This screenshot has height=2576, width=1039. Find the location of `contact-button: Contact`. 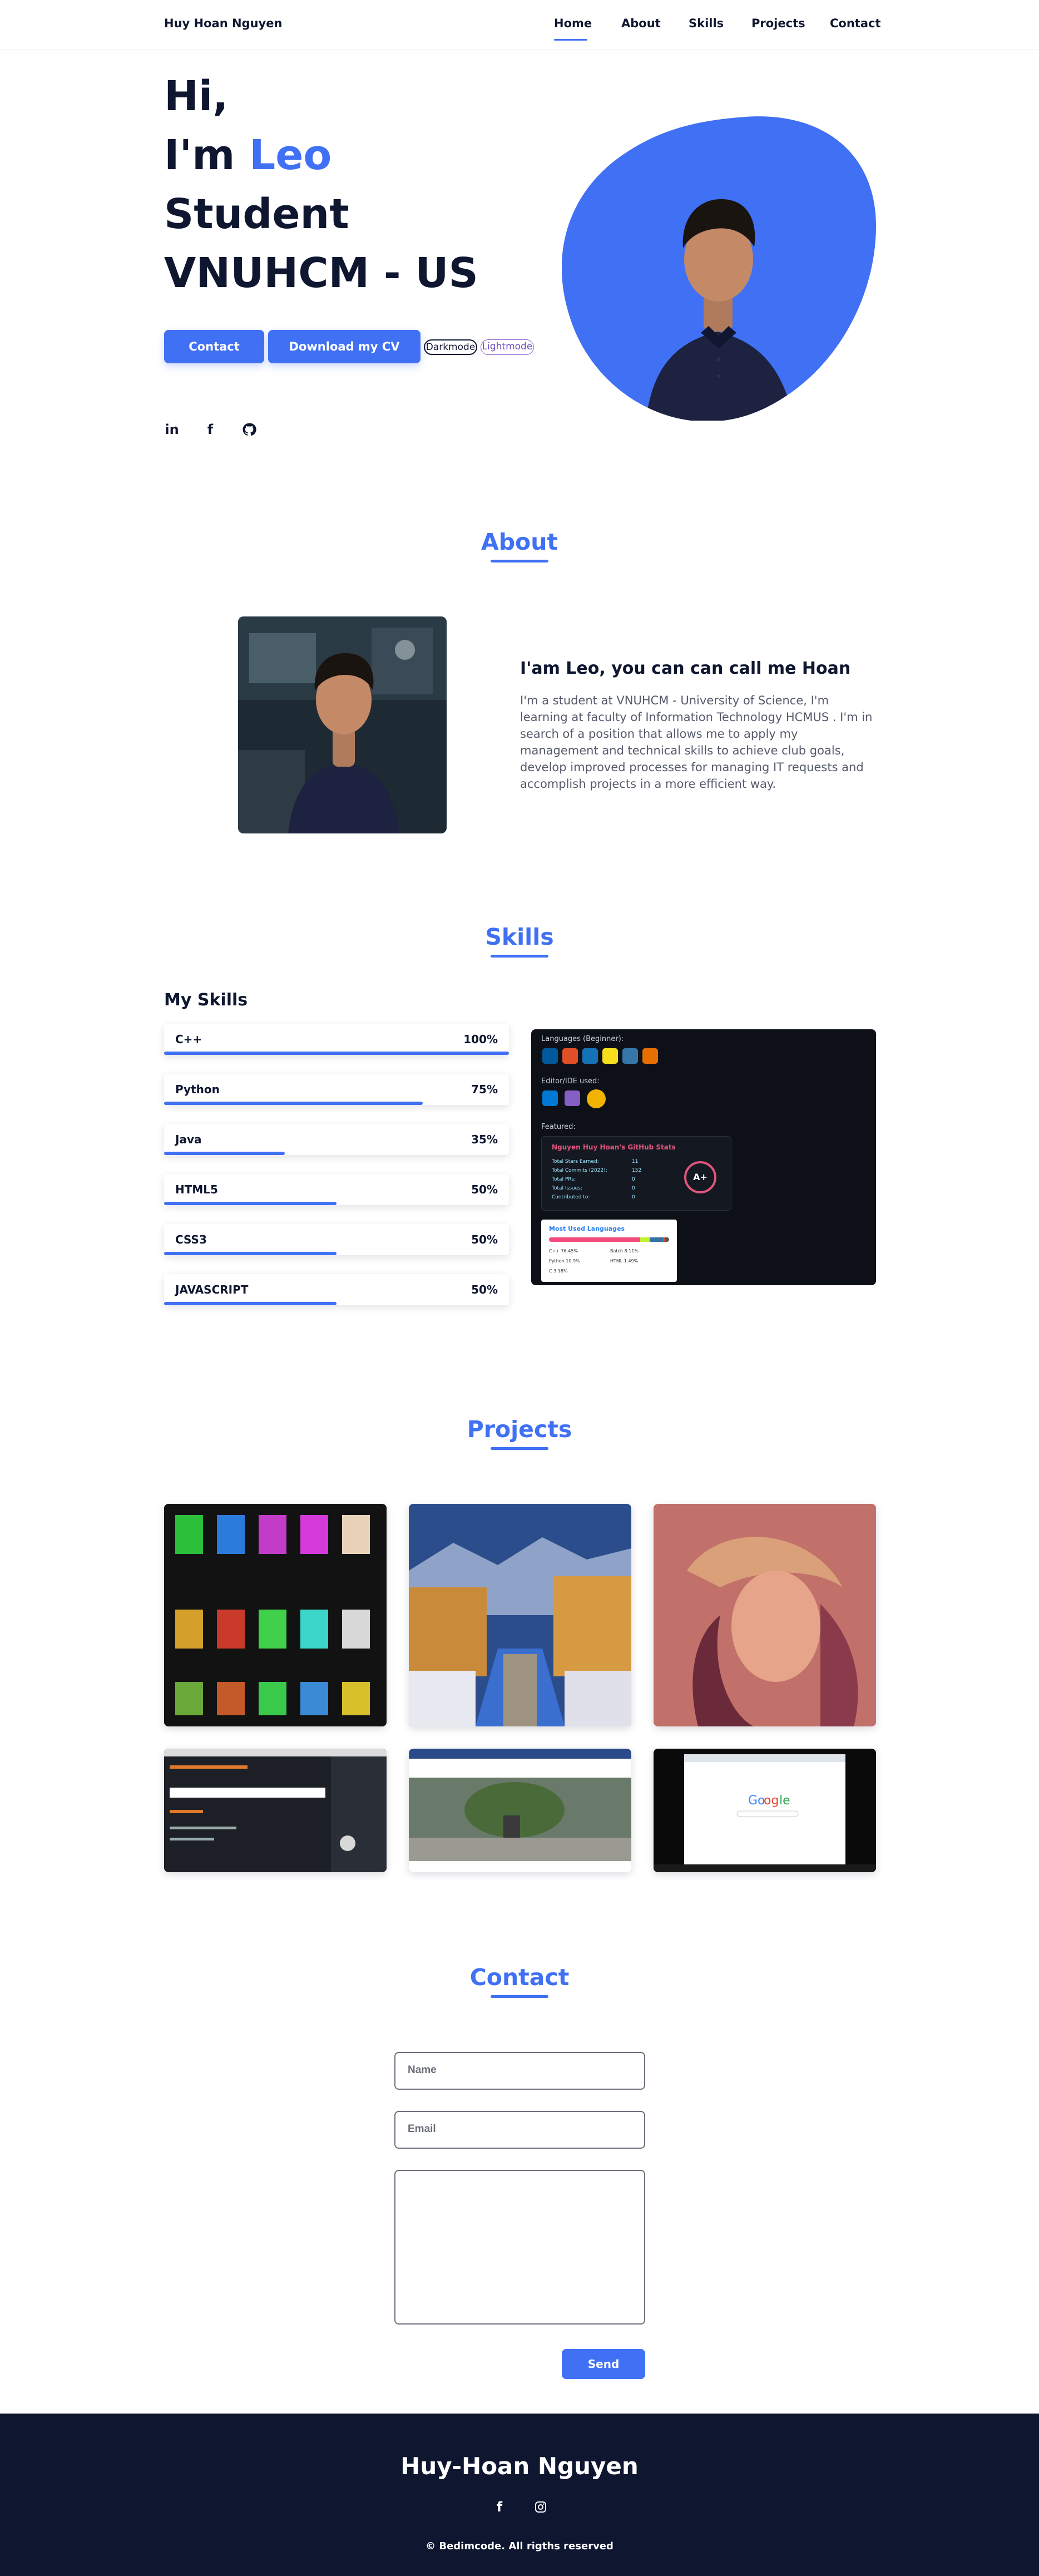

contact-button: Contact is located at coordinates (214, 346).